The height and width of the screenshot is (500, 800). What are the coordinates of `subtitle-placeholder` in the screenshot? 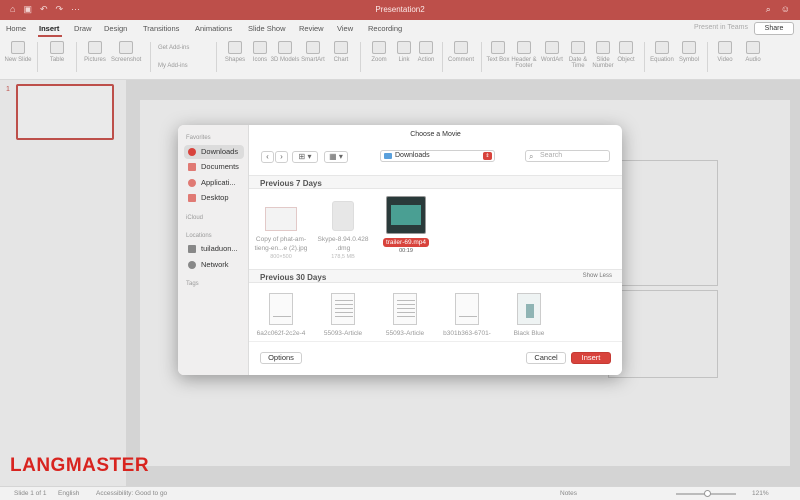 It's located at (663, 334).